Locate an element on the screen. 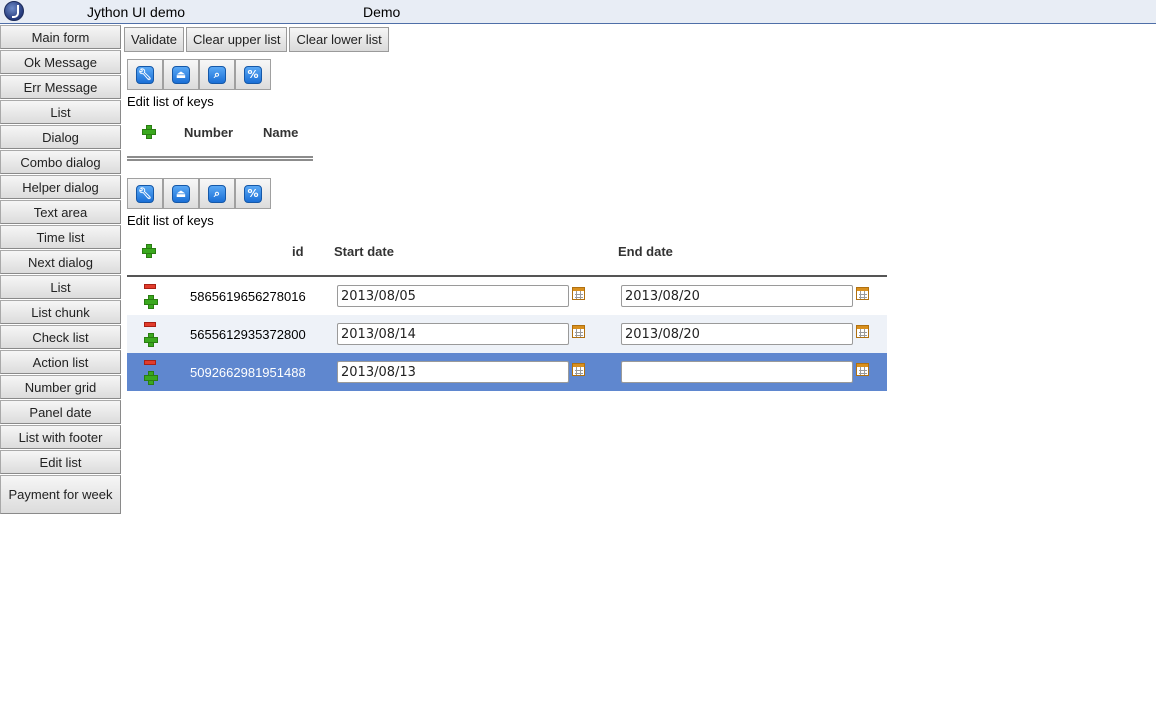  lower-wrench-button: 🔧︎ is located at coordinates (145, 193).